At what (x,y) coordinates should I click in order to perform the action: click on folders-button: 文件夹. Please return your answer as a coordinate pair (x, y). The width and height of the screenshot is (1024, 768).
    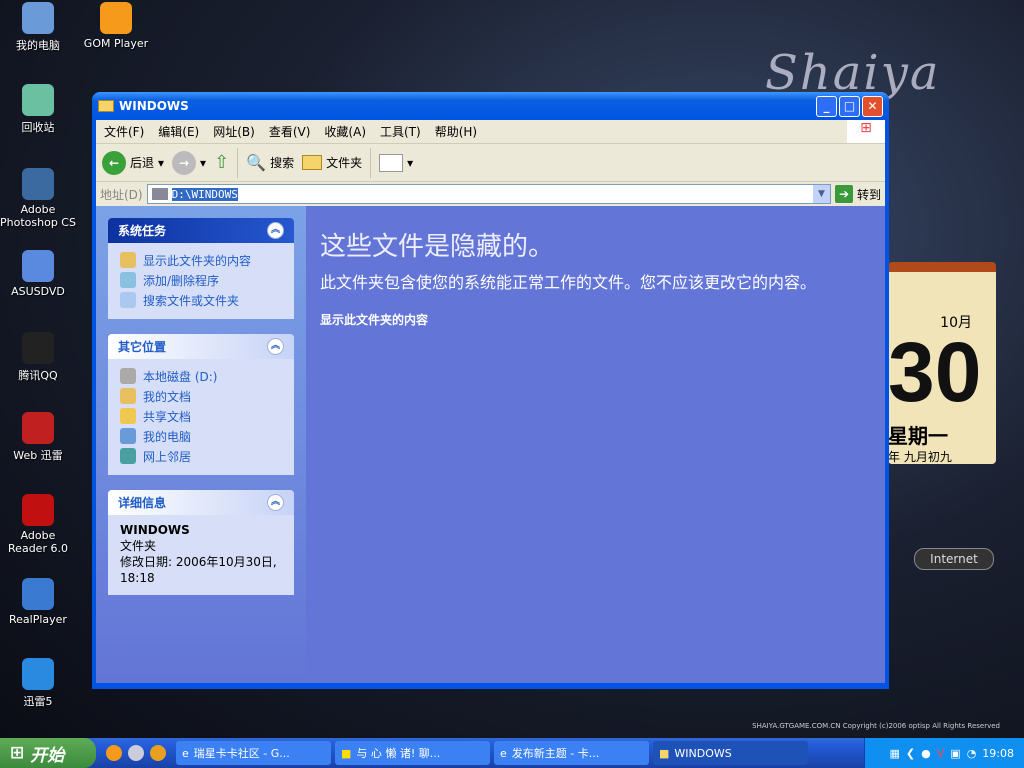
    Looking at the image, I should click on (332, 162).